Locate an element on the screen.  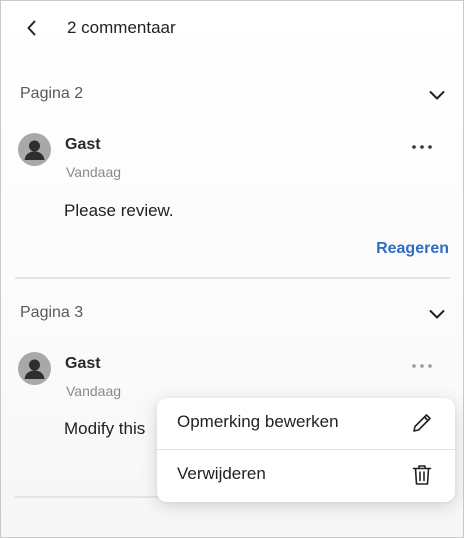
menu-item-label: Verwijderen is located at coordinates (221, 473).